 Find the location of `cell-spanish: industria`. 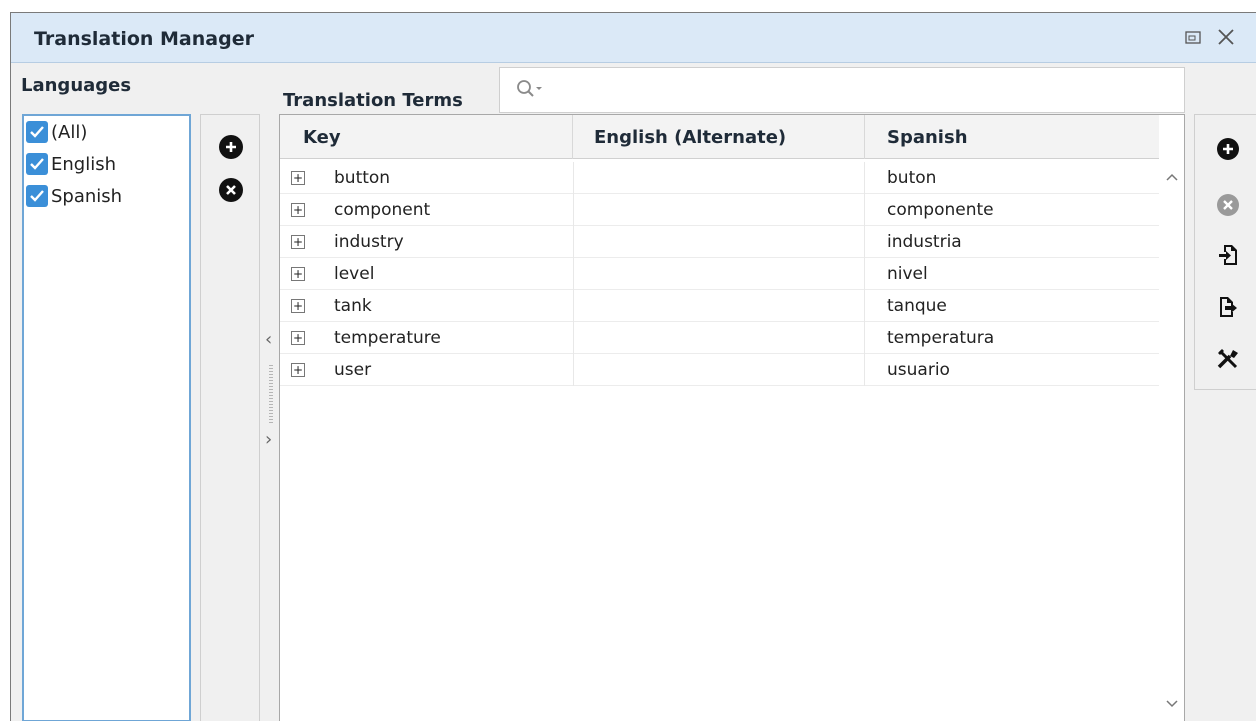

cell-spanish: industria is located at coordinates (924, 242).